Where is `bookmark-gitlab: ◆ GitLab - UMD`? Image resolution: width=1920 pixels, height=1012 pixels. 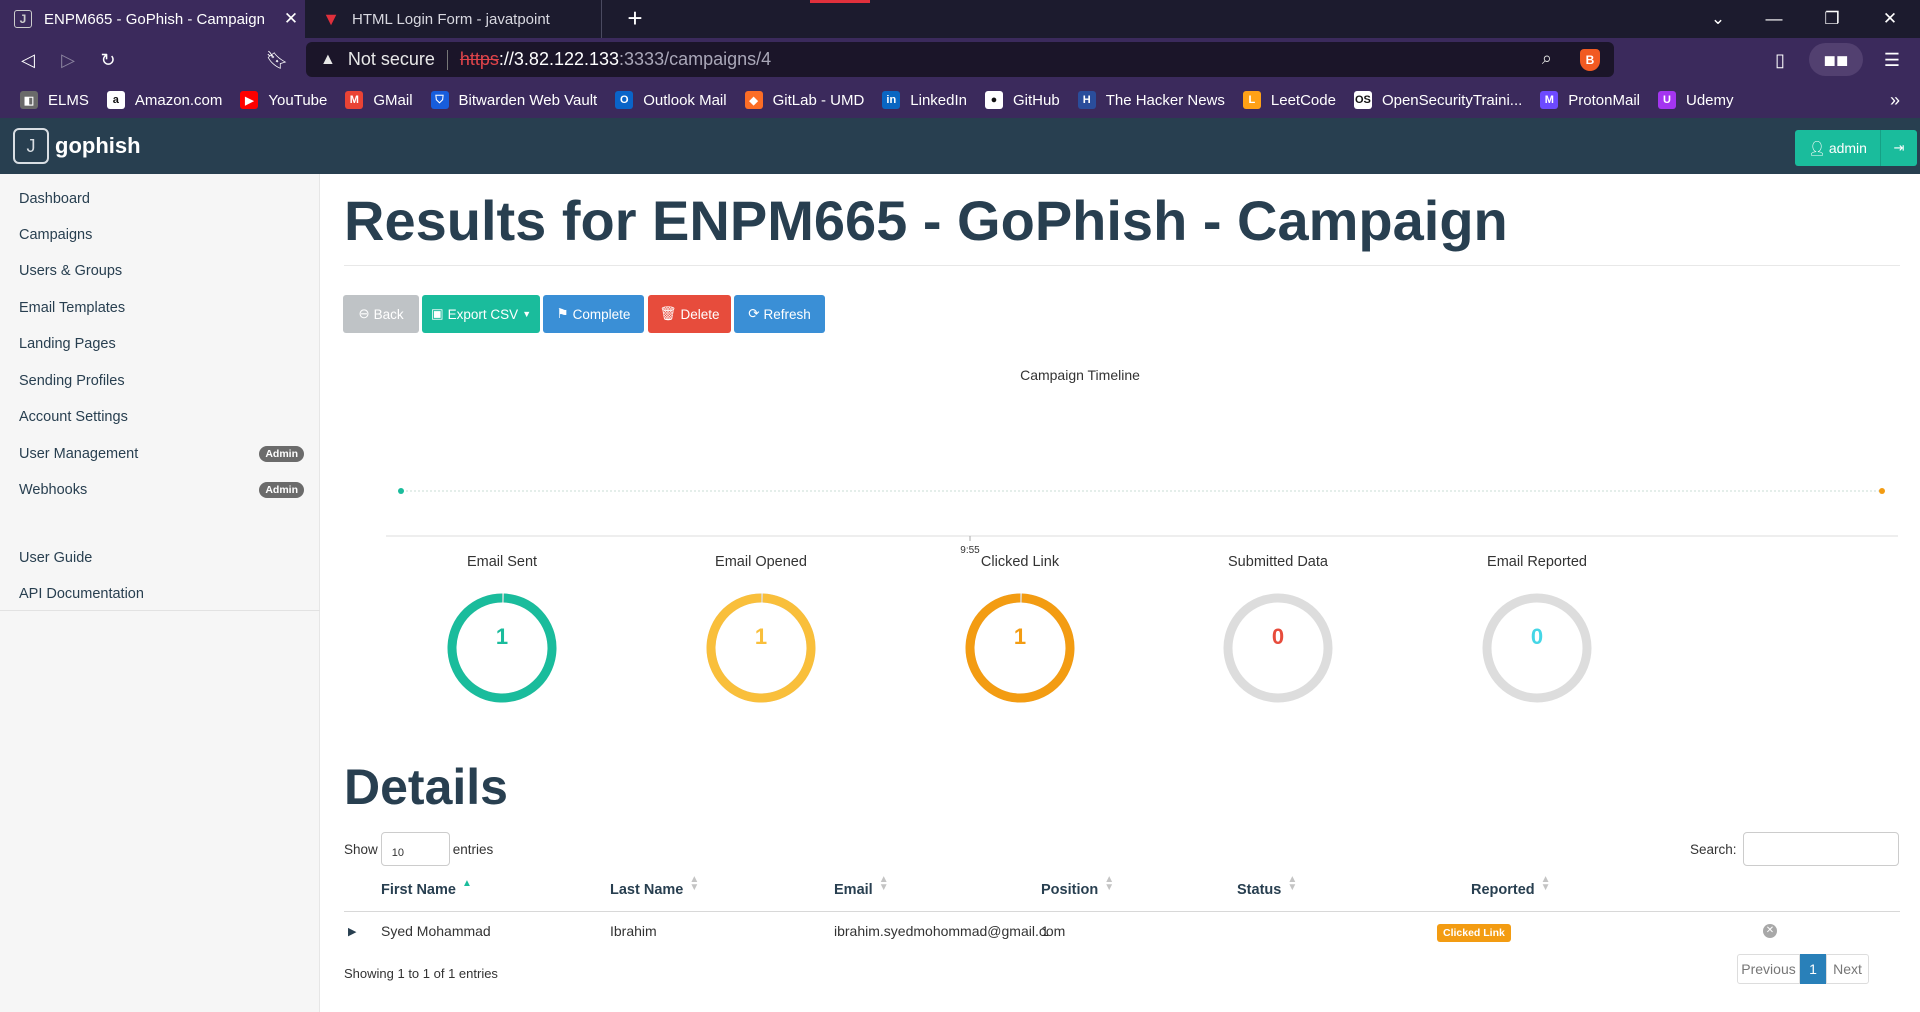
bookmark-gitlab: ◆ GitLab - UMD is located at coordinates (804, 100).